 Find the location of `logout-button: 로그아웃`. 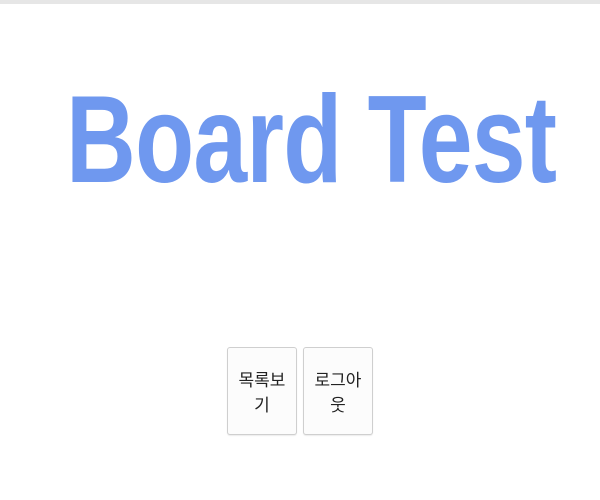

logout-button: 로그아웃 is located at coordinates (338, 391).